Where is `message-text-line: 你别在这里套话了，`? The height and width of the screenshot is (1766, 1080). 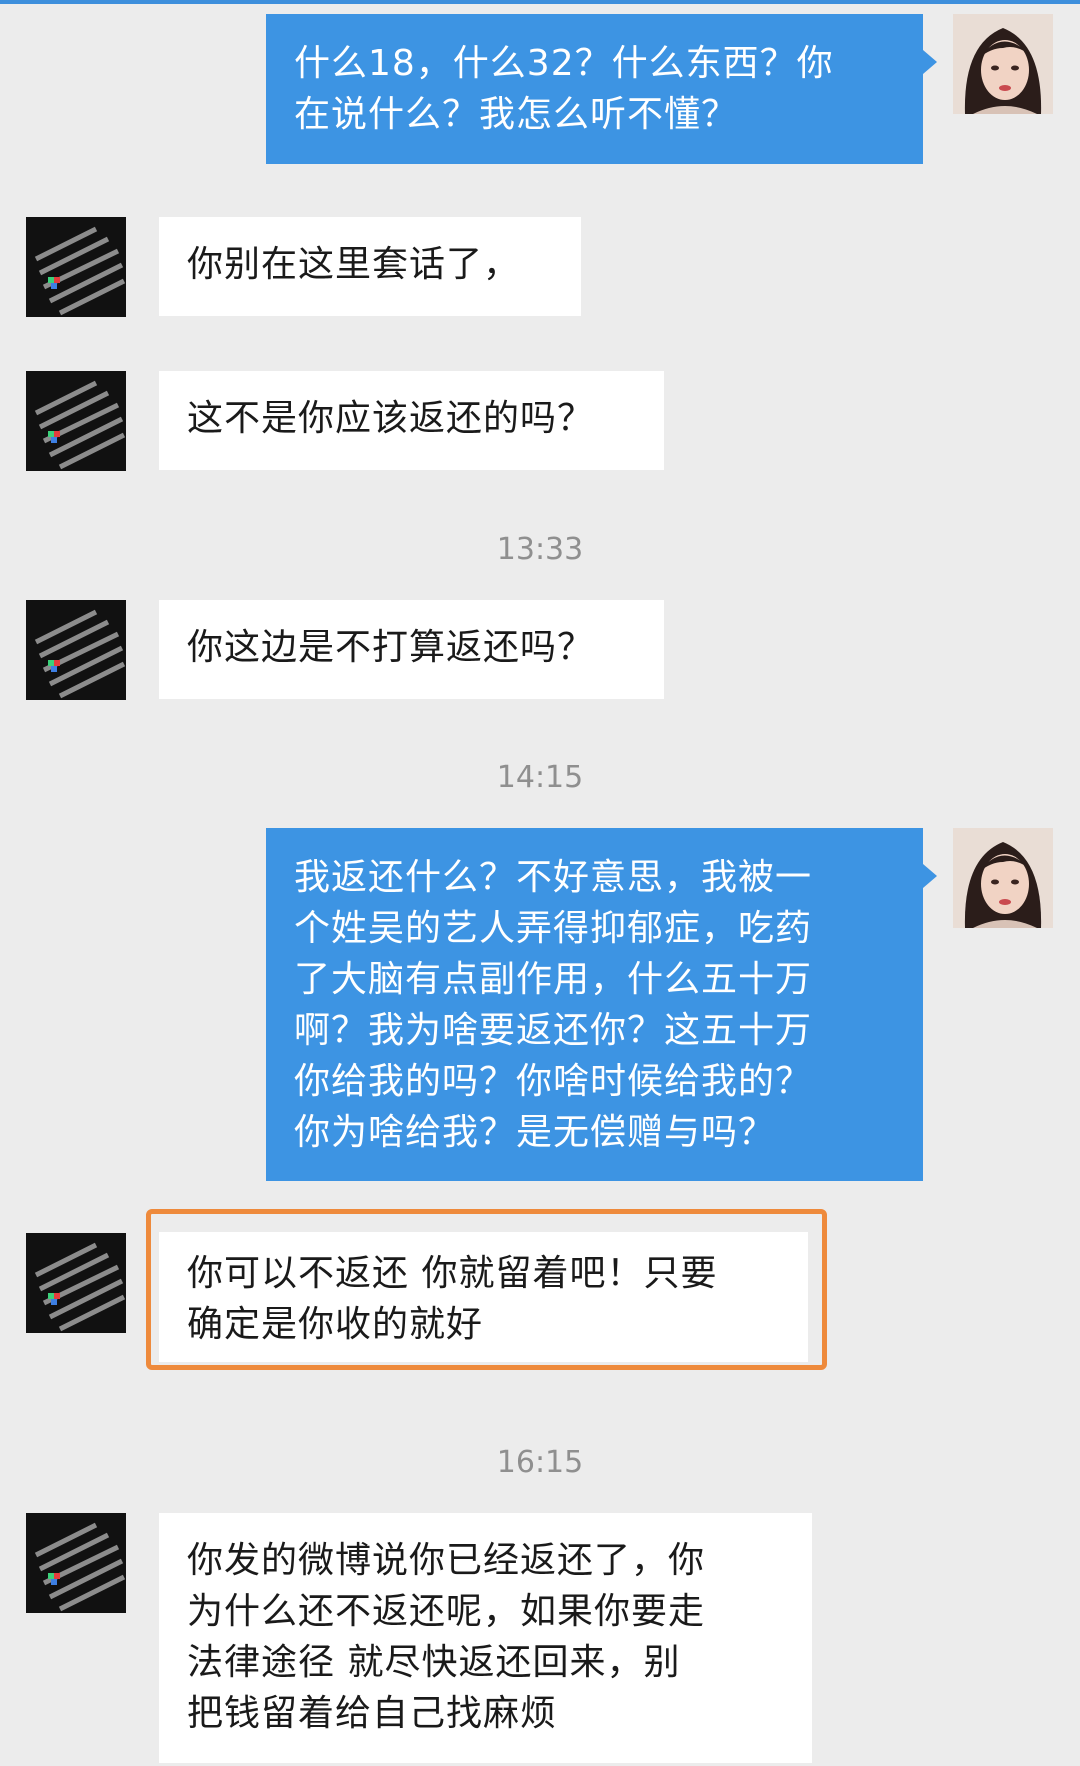 message-text-line: 你别在这里套话了， is located at coordinates (354, 264).